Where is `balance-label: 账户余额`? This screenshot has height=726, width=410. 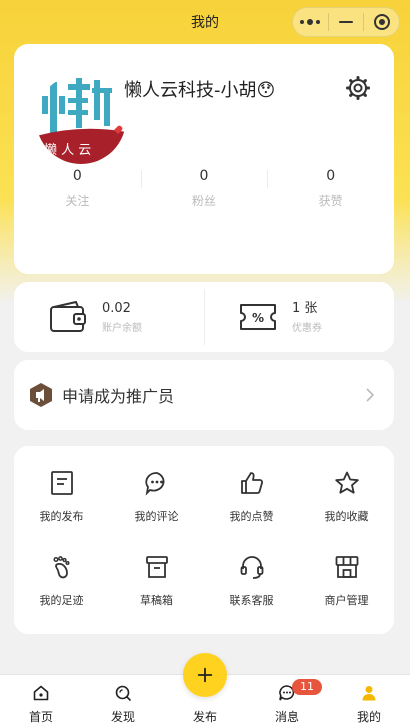
balance-label: 账户余额 is located at coordinates (122, 328).